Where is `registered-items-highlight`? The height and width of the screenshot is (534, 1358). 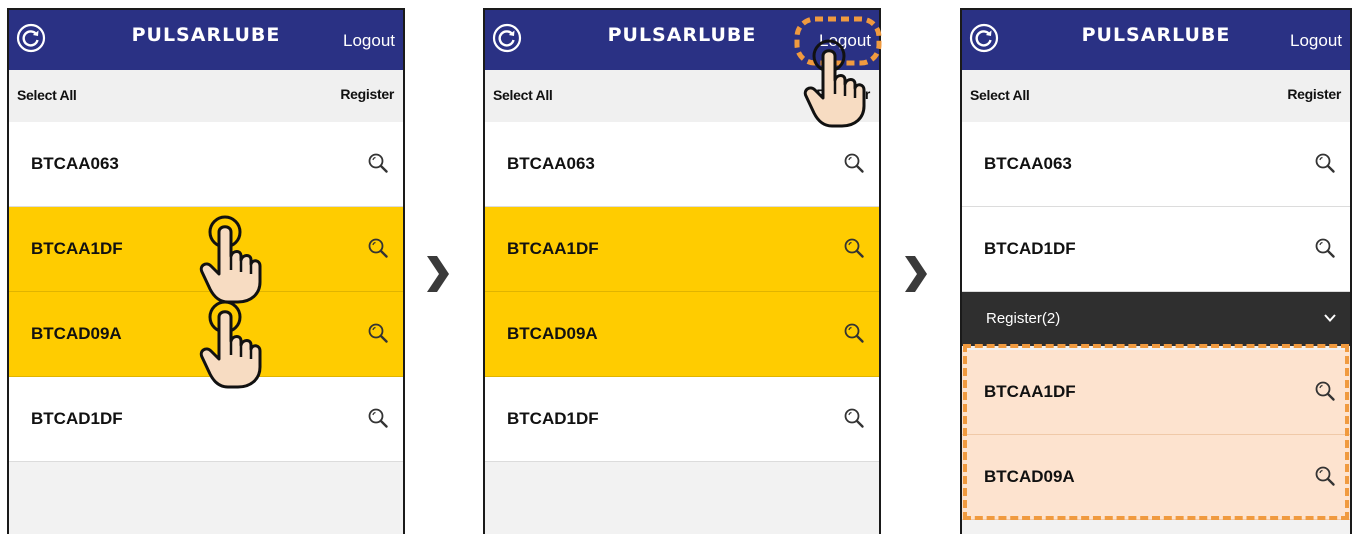
registered-items-highlight is located at coordinates (1156, 432).